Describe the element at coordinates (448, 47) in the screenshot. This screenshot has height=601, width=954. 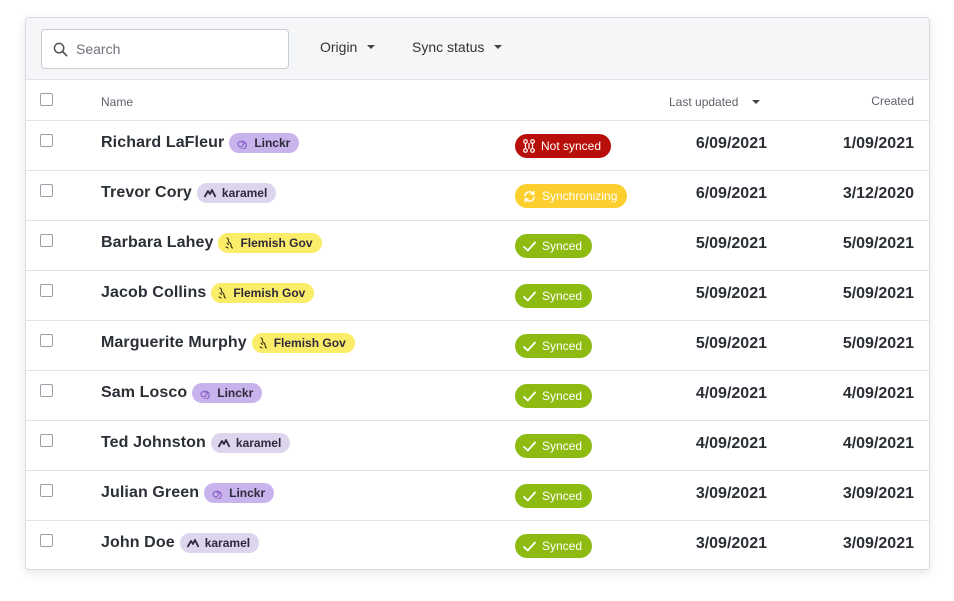
I see `sync-status-filter-label: Sync status` at that location.